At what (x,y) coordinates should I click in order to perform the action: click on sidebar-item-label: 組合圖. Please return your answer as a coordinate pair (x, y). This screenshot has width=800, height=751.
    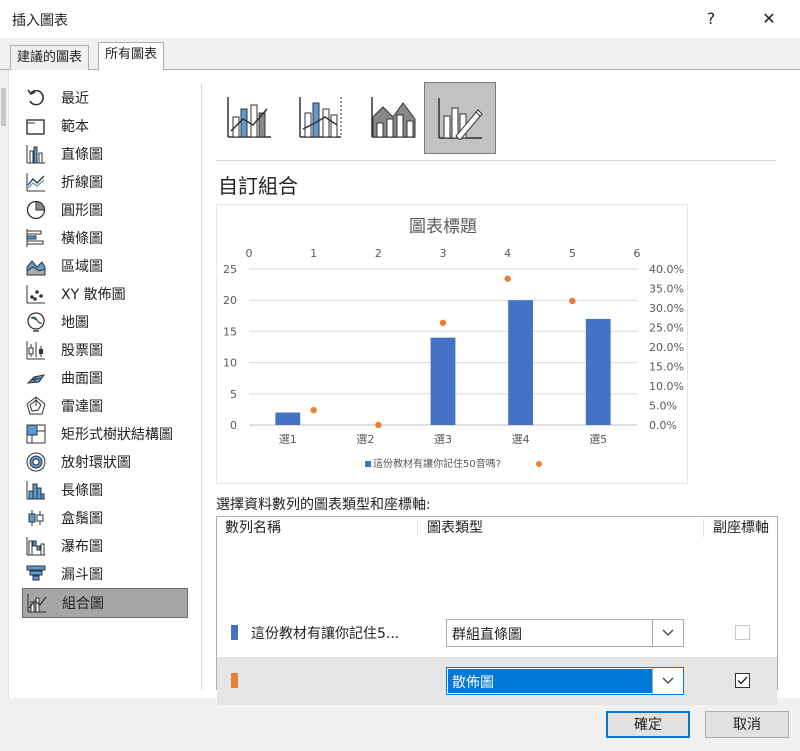
    Looking at the image, I should click on (83, 604).